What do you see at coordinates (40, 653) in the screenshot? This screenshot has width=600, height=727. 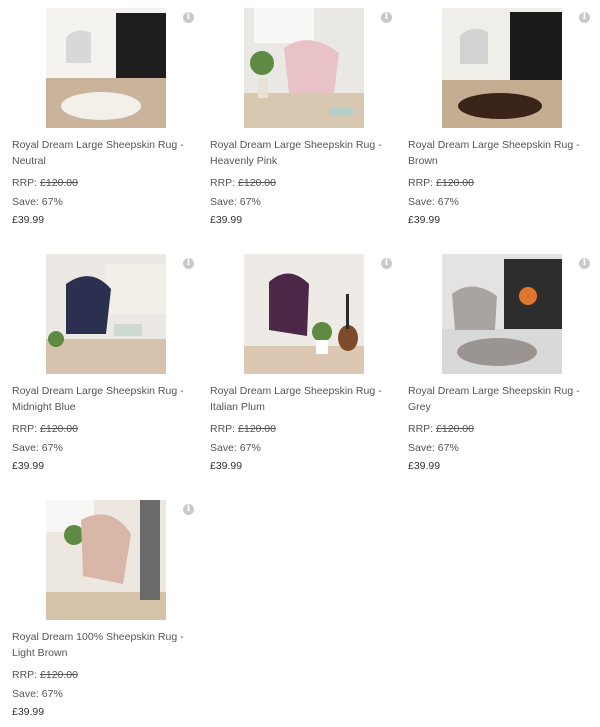 I see `product-title-line2: Light Brown` at bounding box center [40, 653].